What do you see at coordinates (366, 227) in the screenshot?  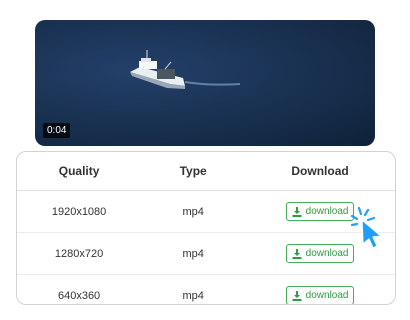 I see `pointer-cursor-icon` at bounding box center [366, 227].